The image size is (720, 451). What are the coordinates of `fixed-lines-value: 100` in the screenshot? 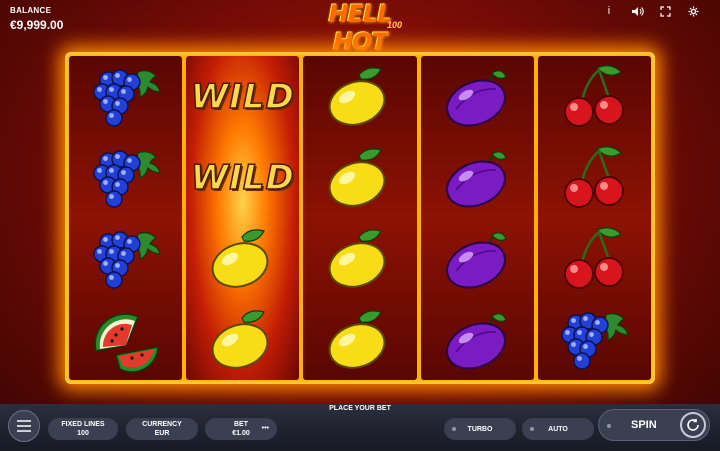 It's located at (83, 433).